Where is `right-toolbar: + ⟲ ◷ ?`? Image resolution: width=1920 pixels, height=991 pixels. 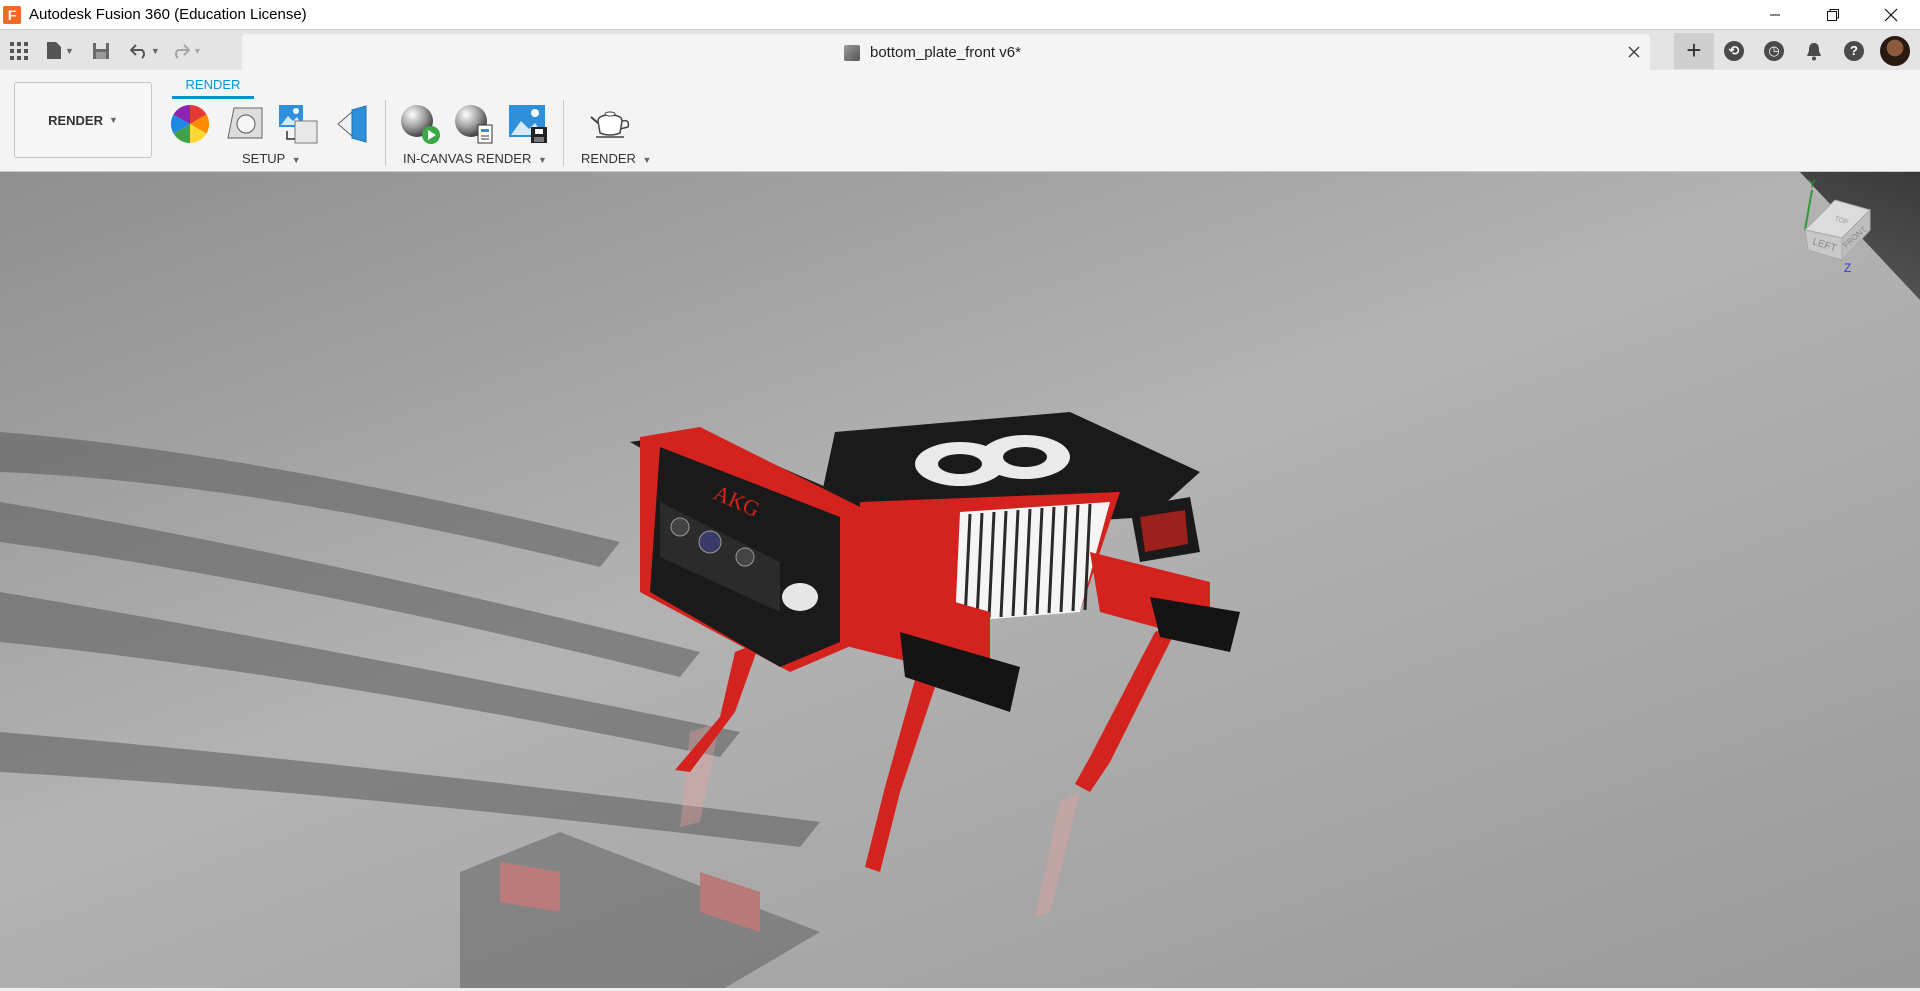 right-toolbar: + ⟲ ◷ ? is located at coordinates (1797, 50).